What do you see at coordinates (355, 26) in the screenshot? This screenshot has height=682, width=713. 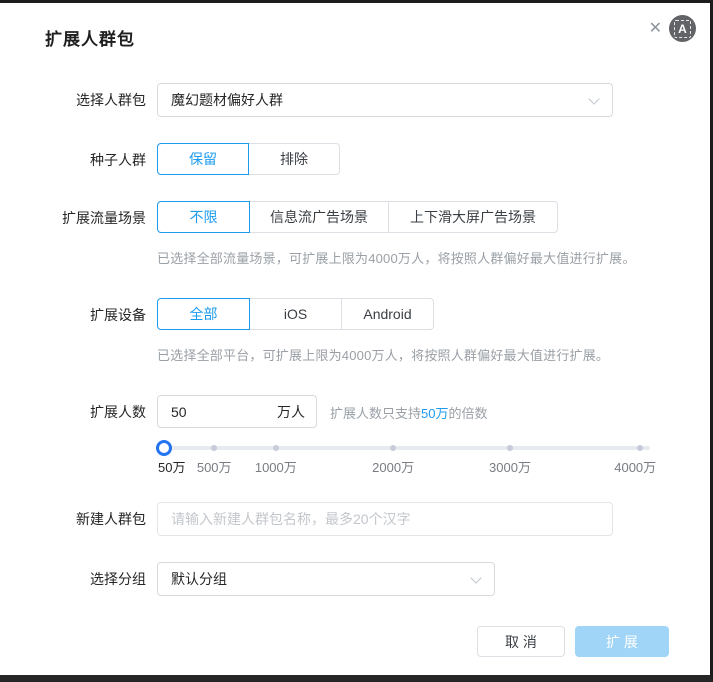 I see `dialog-header: 扩展人群包 ✕ A` at bounding box center [355, 26].